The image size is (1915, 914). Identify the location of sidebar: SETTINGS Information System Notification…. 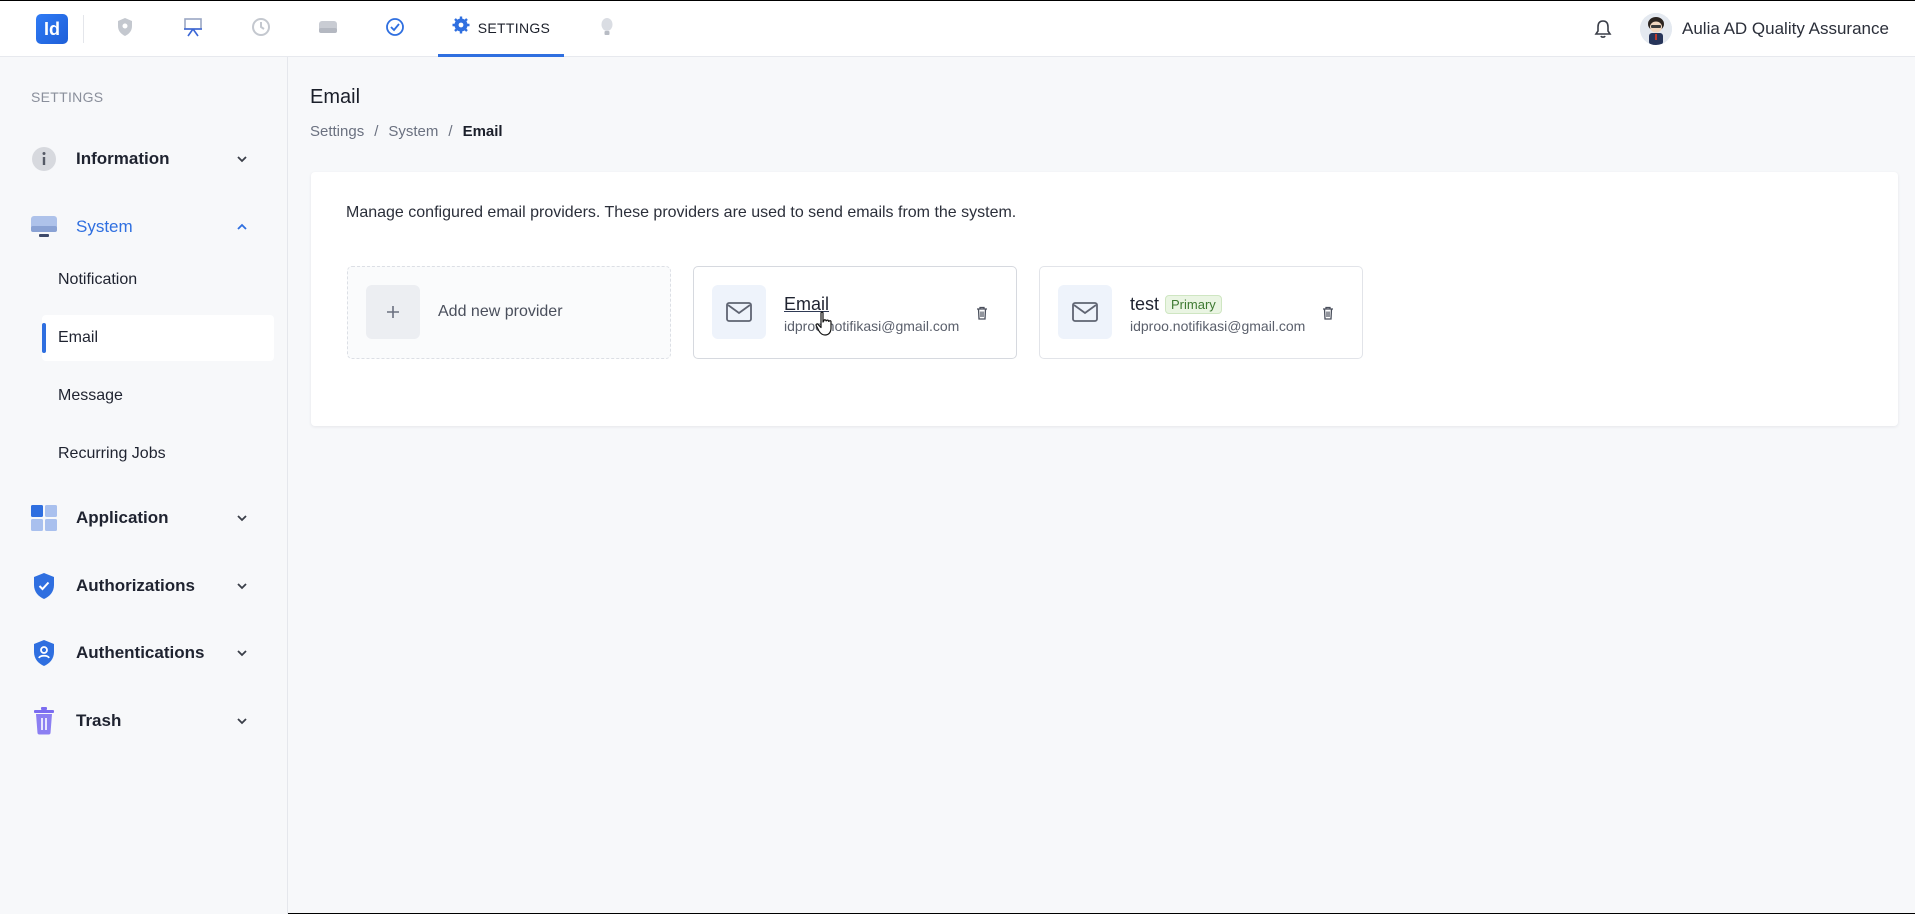
(144, 485).